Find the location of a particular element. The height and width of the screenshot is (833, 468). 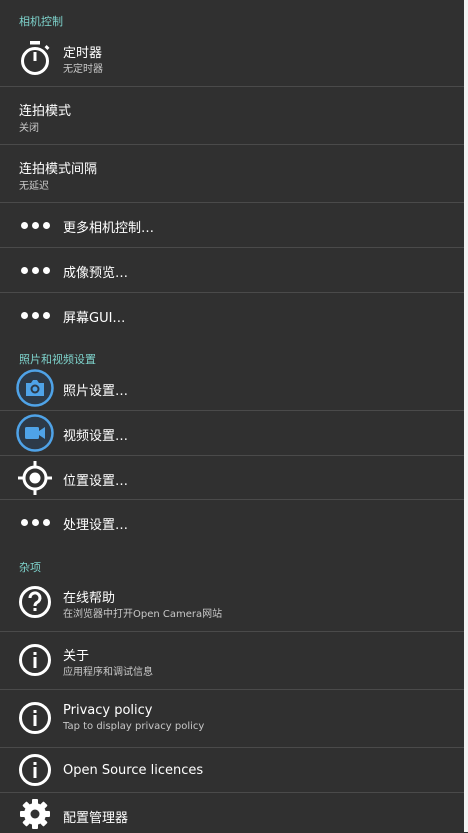

camera-icon is located at coordinates (35, 388).